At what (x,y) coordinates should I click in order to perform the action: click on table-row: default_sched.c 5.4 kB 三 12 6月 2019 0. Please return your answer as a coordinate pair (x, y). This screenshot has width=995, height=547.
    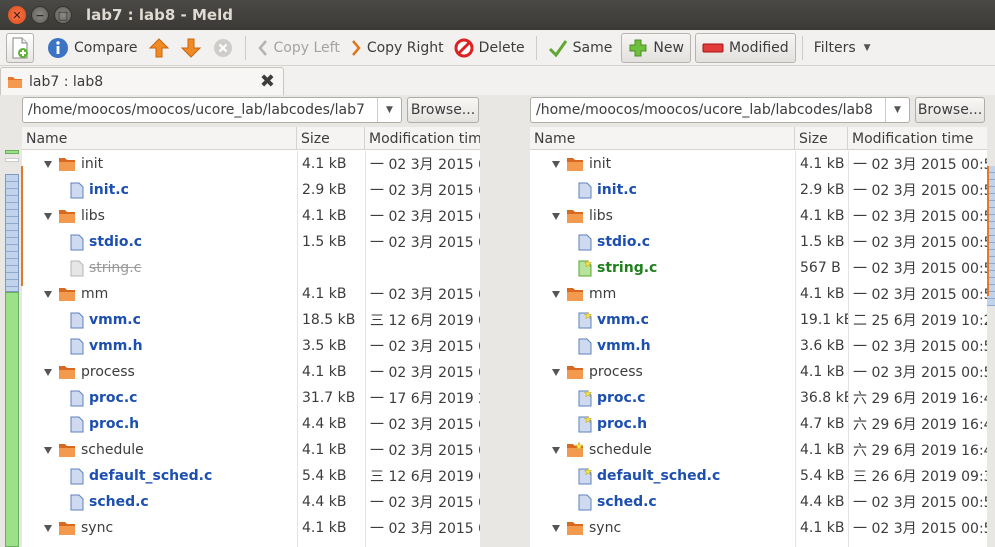
    Looking at the image, I should click on (251, 476).